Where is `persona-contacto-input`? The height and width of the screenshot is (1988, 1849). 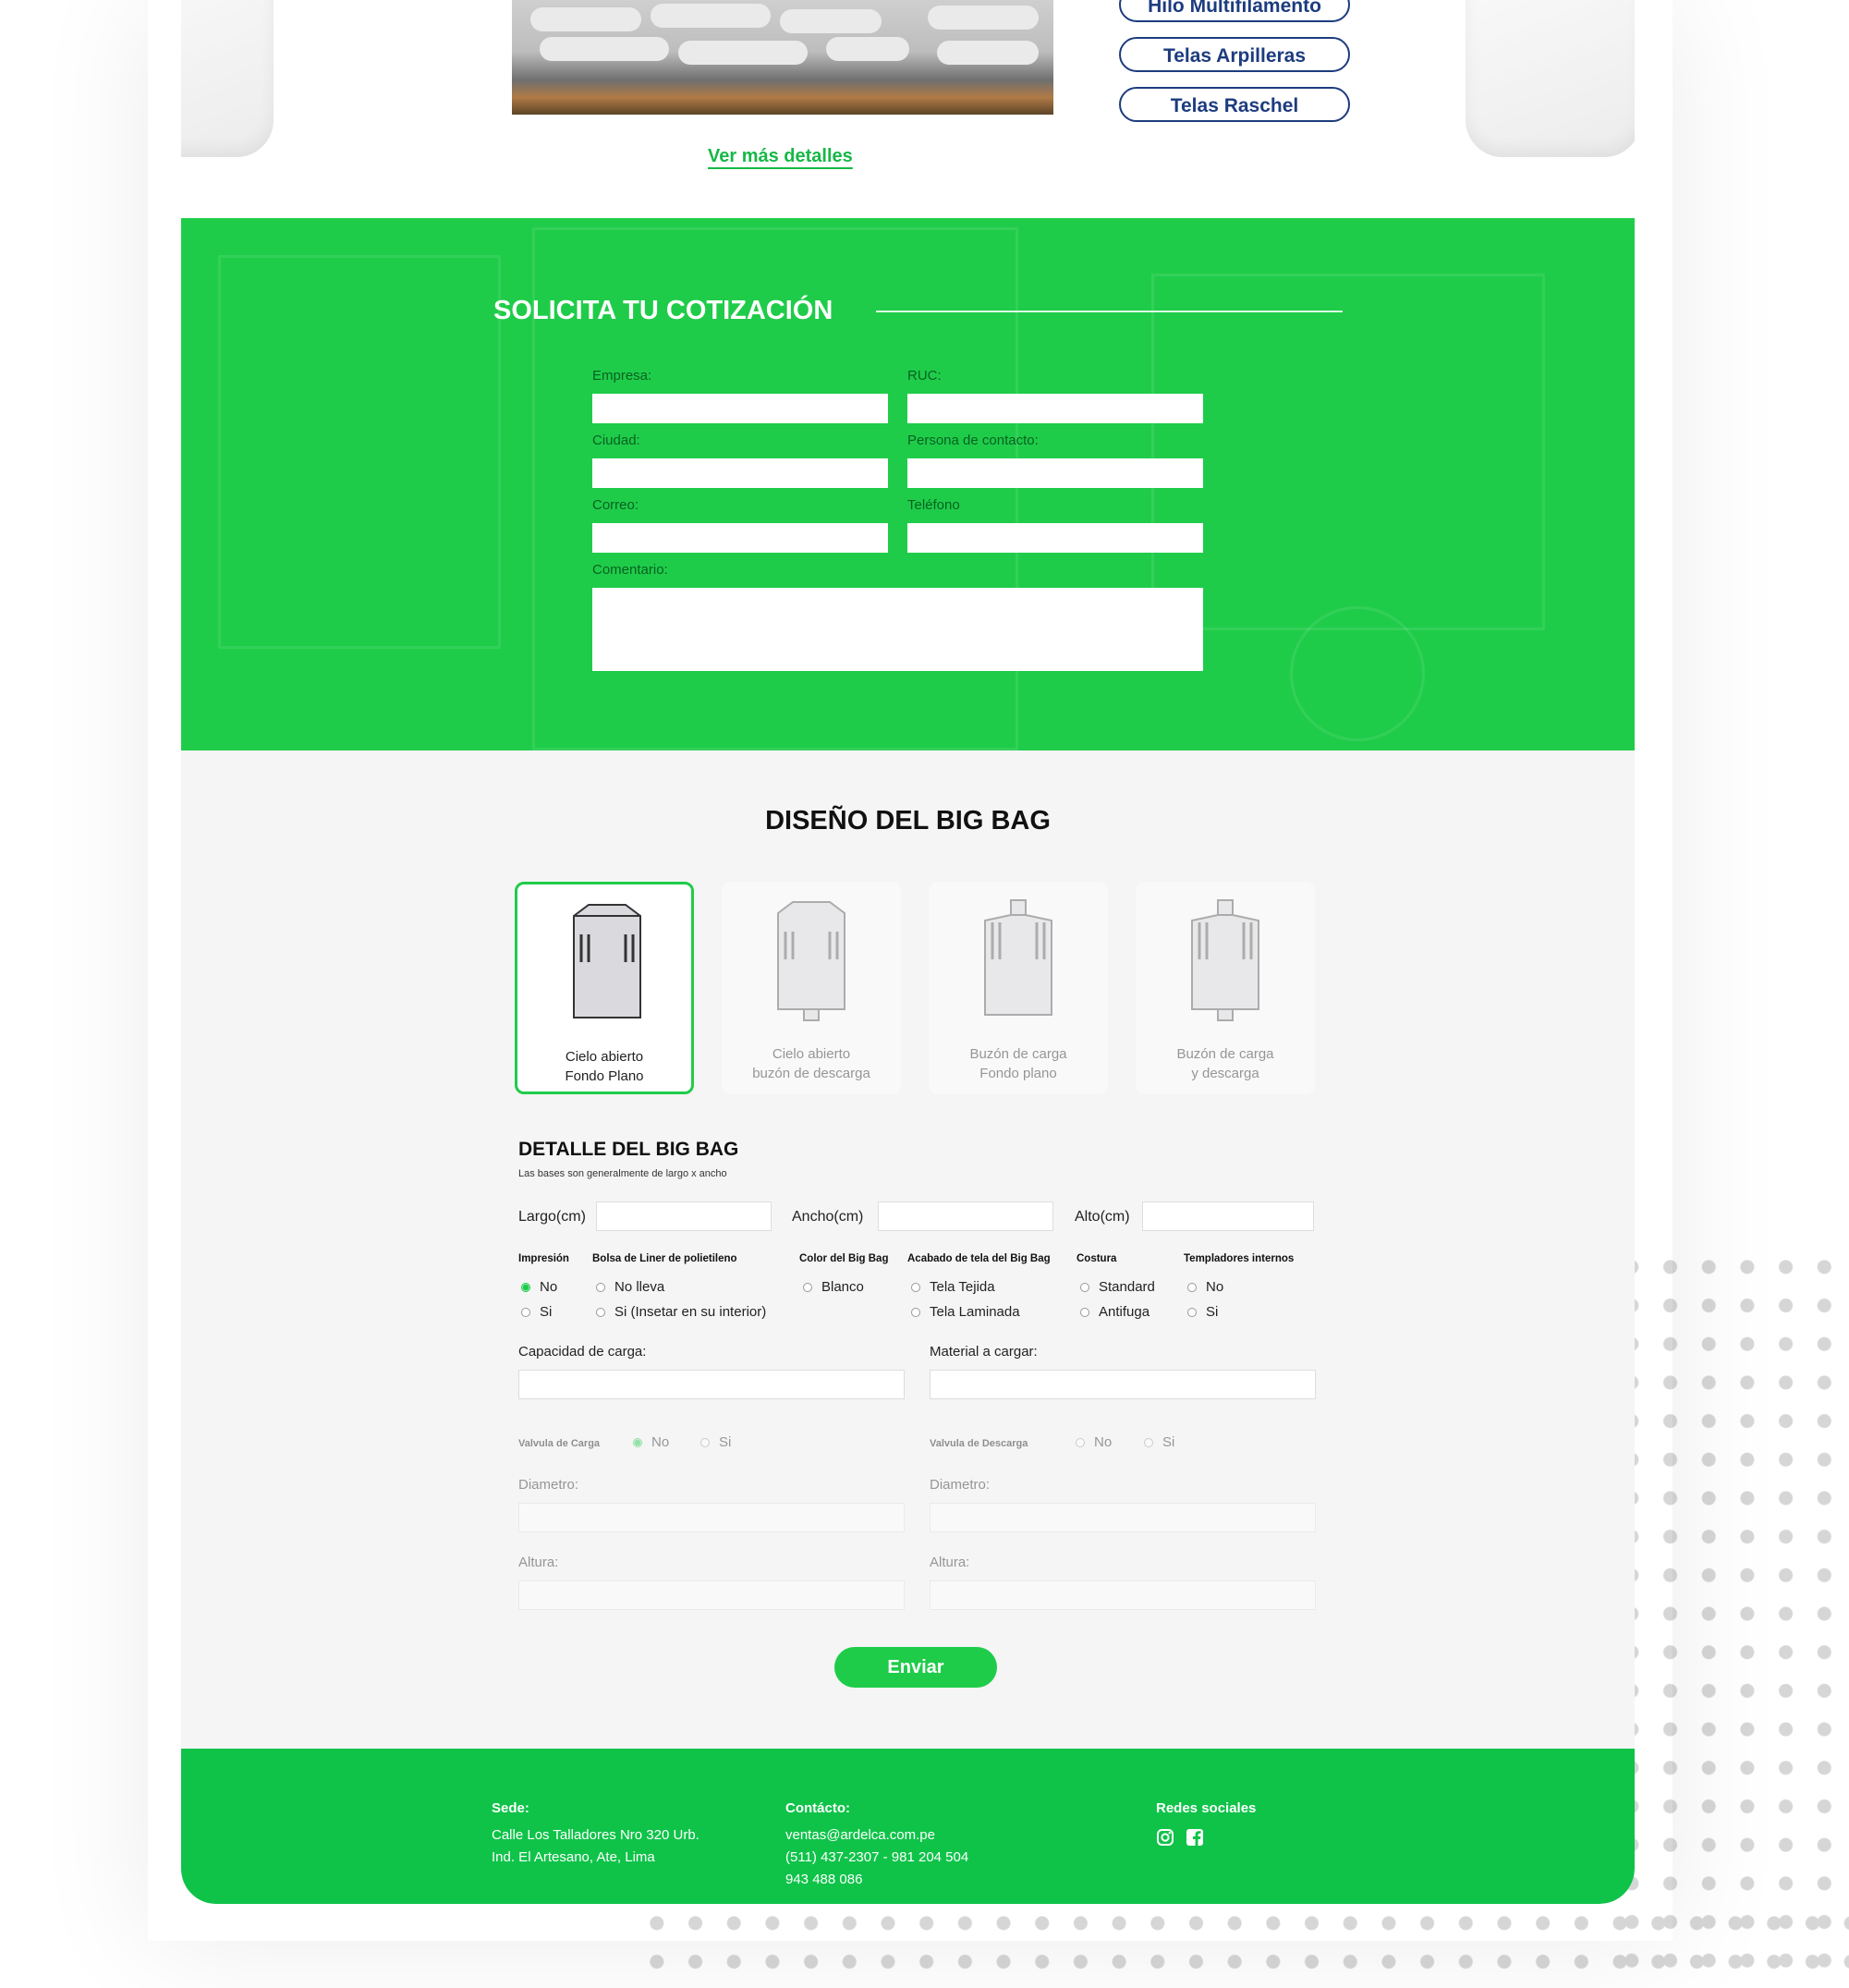
persona-contacto-input is located at coordinates (1055, 473).